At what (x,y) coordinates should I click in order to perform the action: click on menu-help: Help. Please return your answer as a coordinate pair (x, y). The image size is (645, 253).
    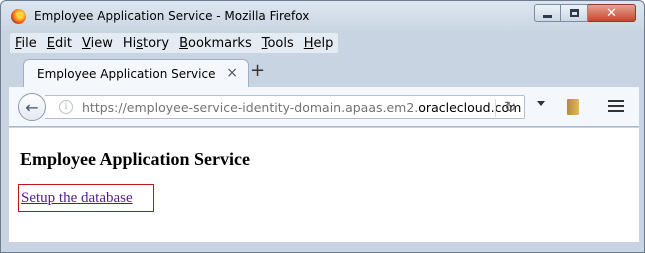
    Looking at the image, I should click on (319, 43).